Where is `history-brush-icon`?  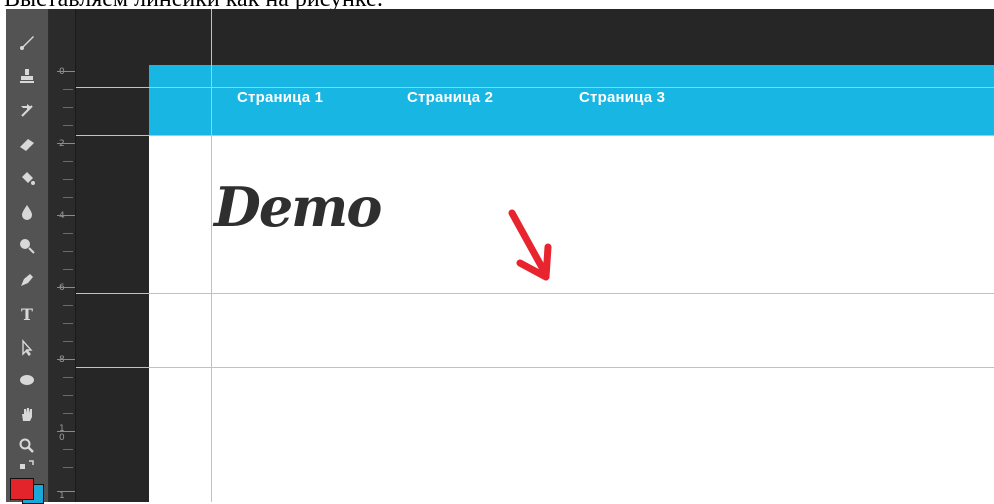 history-brush-icon is located at coordinates (27, 110).